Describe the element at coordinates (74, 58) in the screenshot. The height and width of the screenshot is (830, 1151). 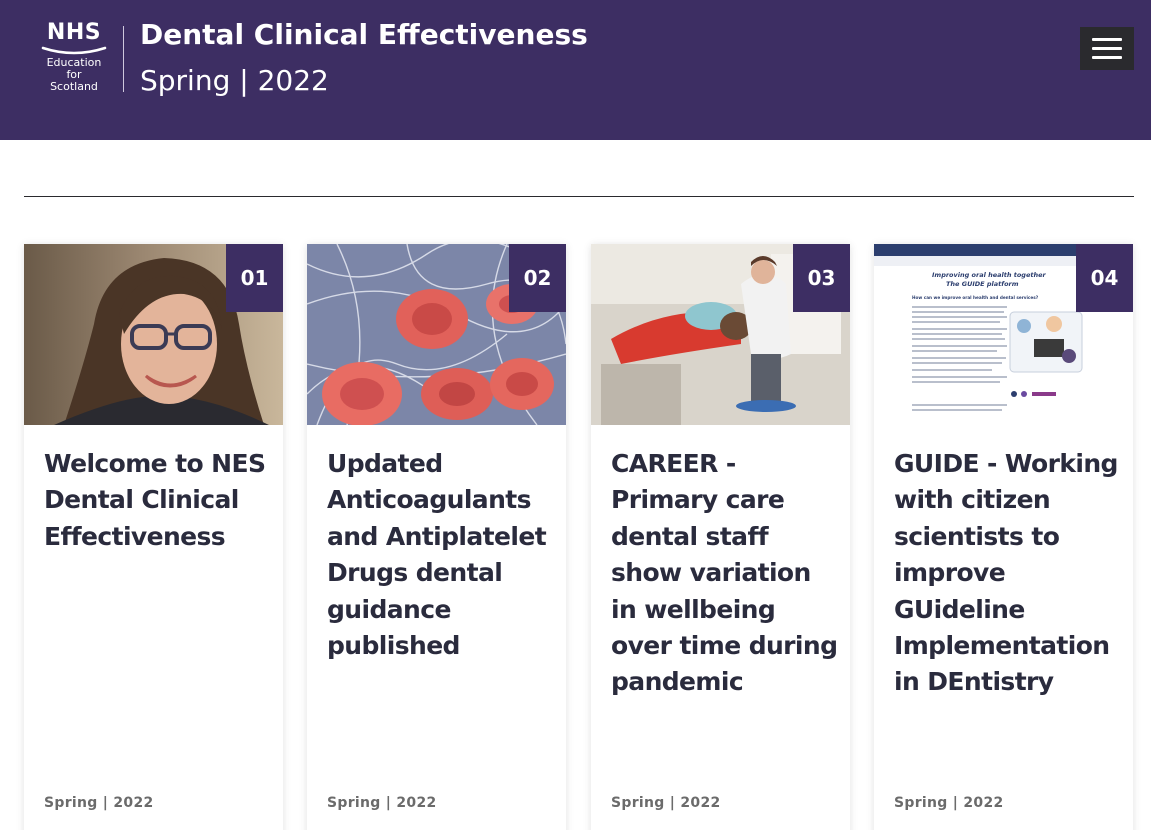
I see `nhs-education-scotland-logo: NHS Education for Scotland` at that location.